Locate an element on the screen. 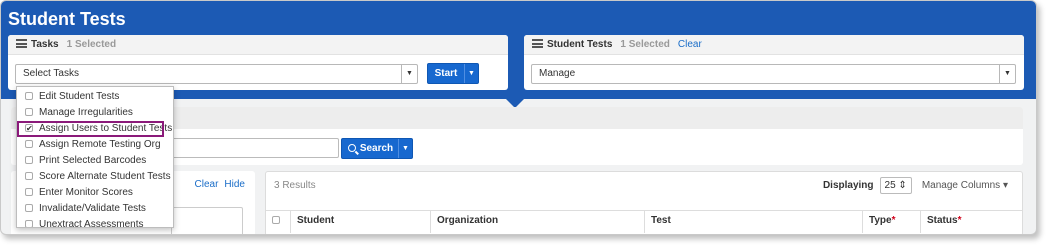 The image size is (1050, 247). column-header-status: Status* is located at coordinates (971, 222).